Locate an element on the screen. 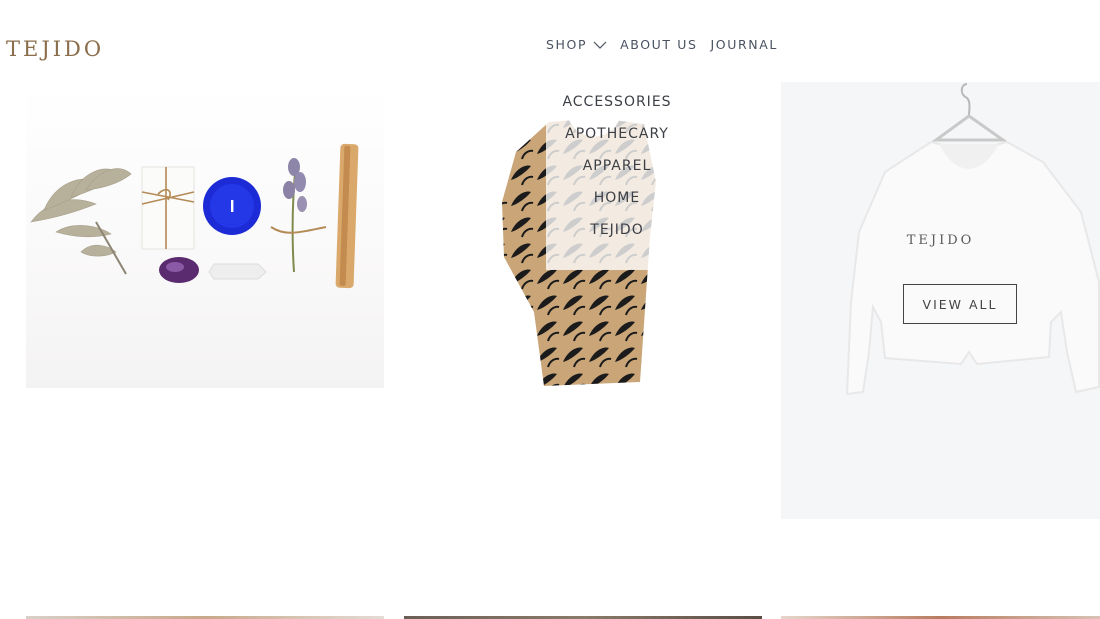 The height and width of the screenshot is (619, 1100). nav-shop: SHOP is located at coordinates (576, 44).